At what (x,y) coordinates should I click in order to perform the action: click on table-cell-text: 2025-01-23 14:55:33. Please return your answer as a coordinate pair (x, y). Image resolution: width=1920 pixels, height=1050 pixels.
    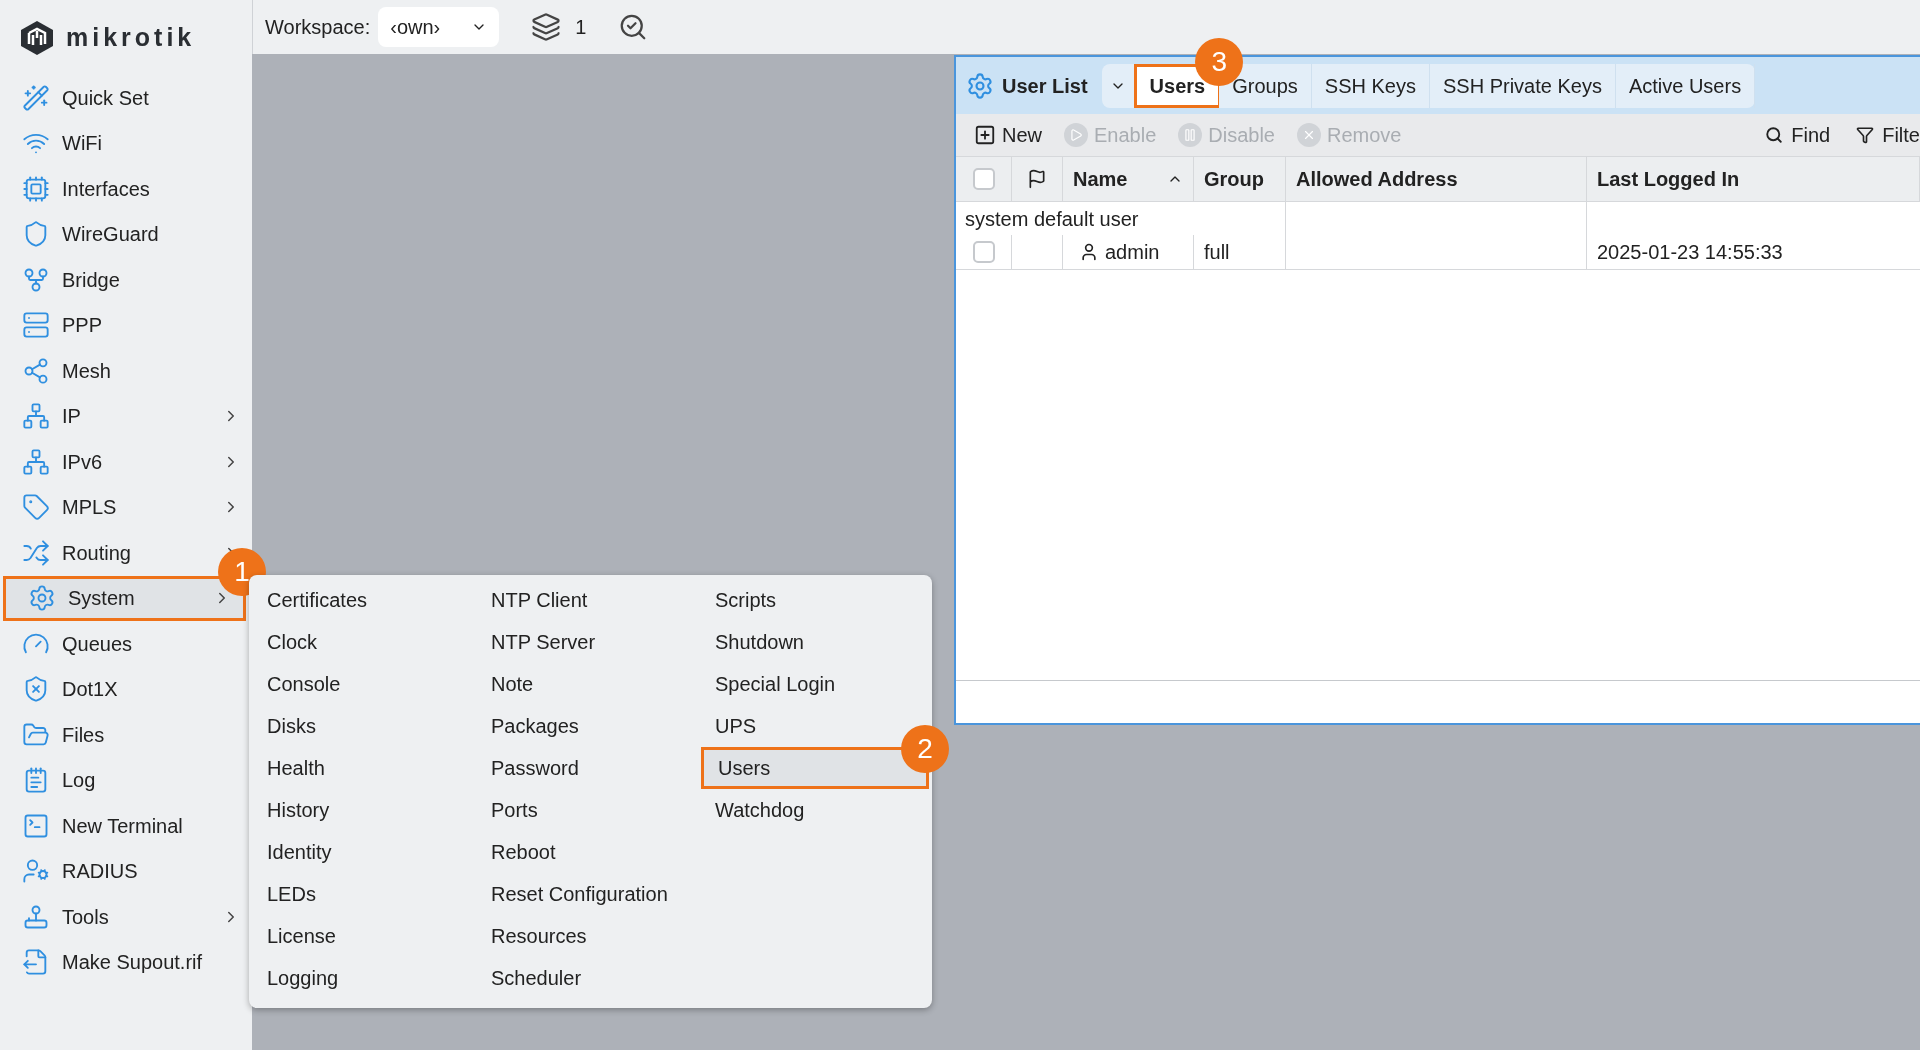
    Looking at the image, I should click on (1690, 252).